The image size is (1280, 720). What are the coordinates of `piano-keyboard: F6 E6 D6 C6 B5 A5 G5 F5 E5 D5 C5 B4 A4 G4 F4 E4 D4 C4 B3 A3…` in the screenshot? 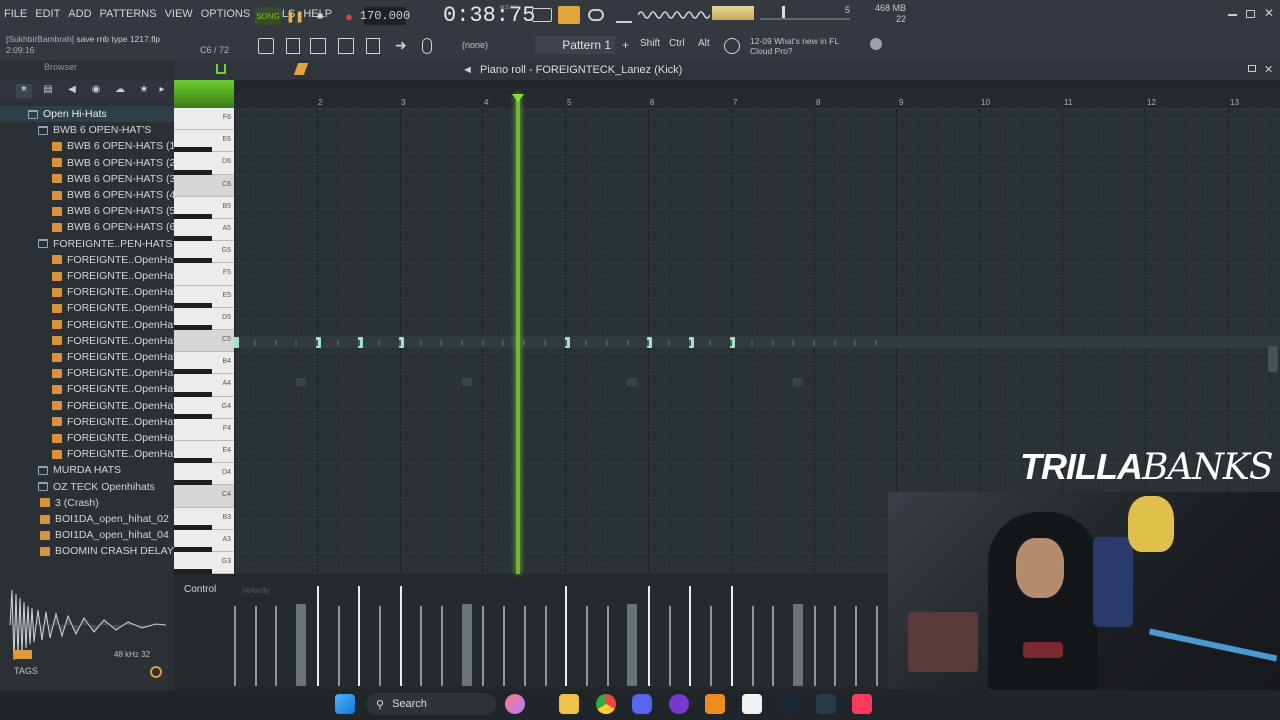 It's located at (204, 341).